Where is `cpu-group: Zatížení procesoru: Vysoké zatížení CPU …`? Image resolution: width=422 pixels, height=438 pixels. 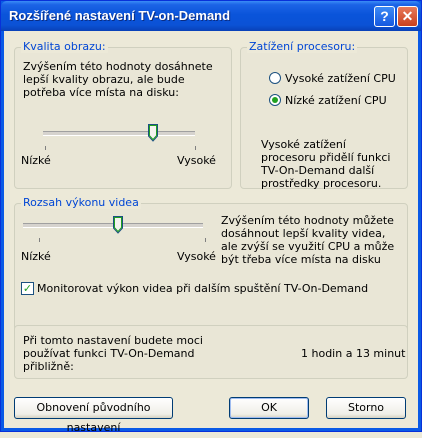 cpu-group: Zatížení procesoru: Vysoké zatížení CPU … is located at coordinates (324, 115).